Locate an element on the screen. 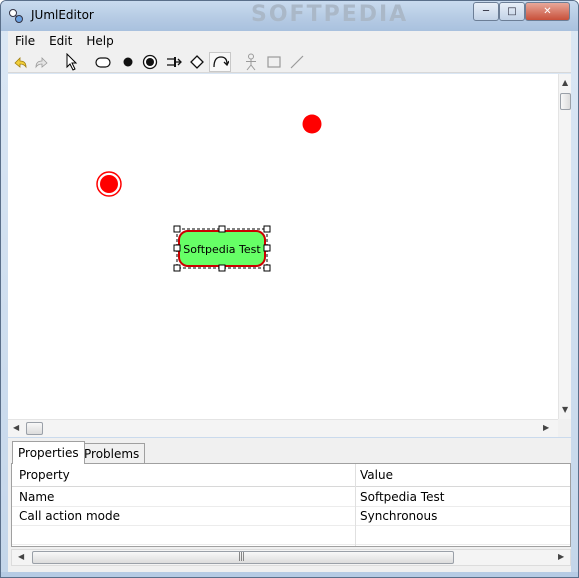 The width and height of the screenshot is (579, 578). fork-join-icon is located at coordinates (174, 62).